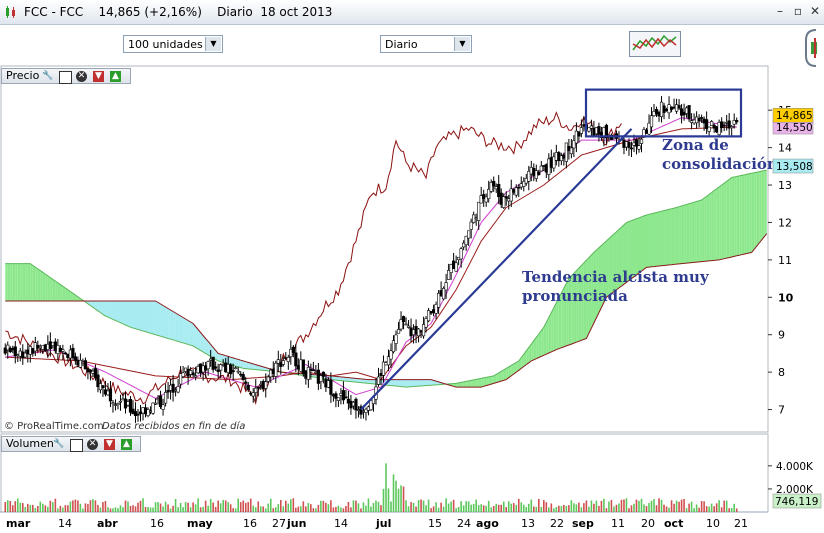 This screenshot has width=824, height=533. Describe the element at coordinates (412, 522) in the screenshot. I see `x-axis-band` at that location.